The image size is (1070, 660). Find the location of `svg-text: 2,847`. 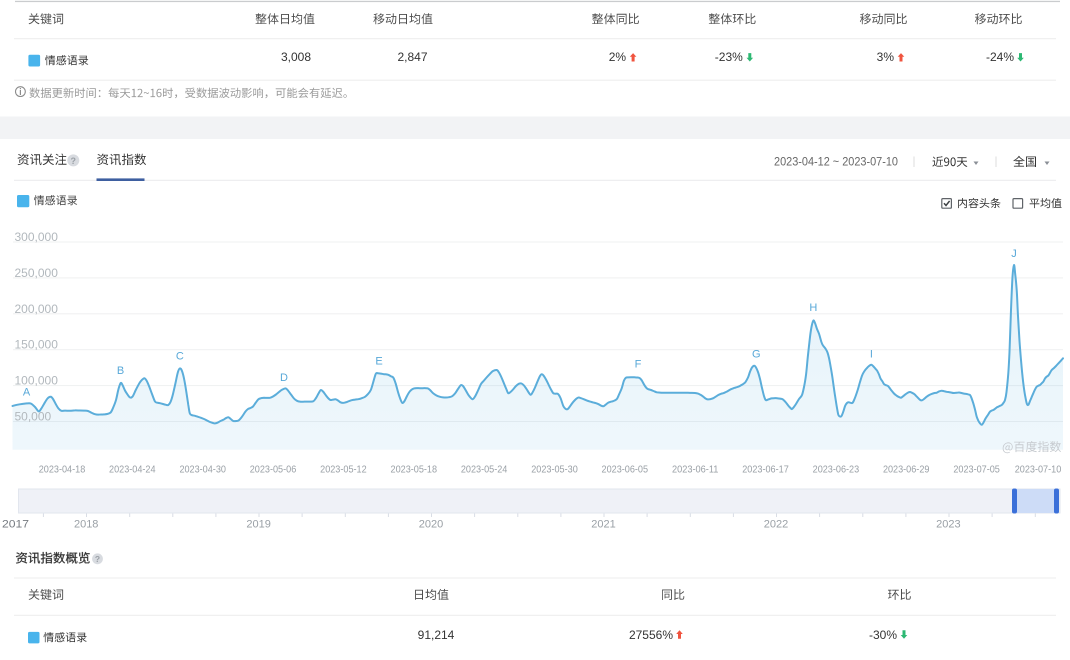

svg-text: 2,847 is located at coordinates (412, 57).